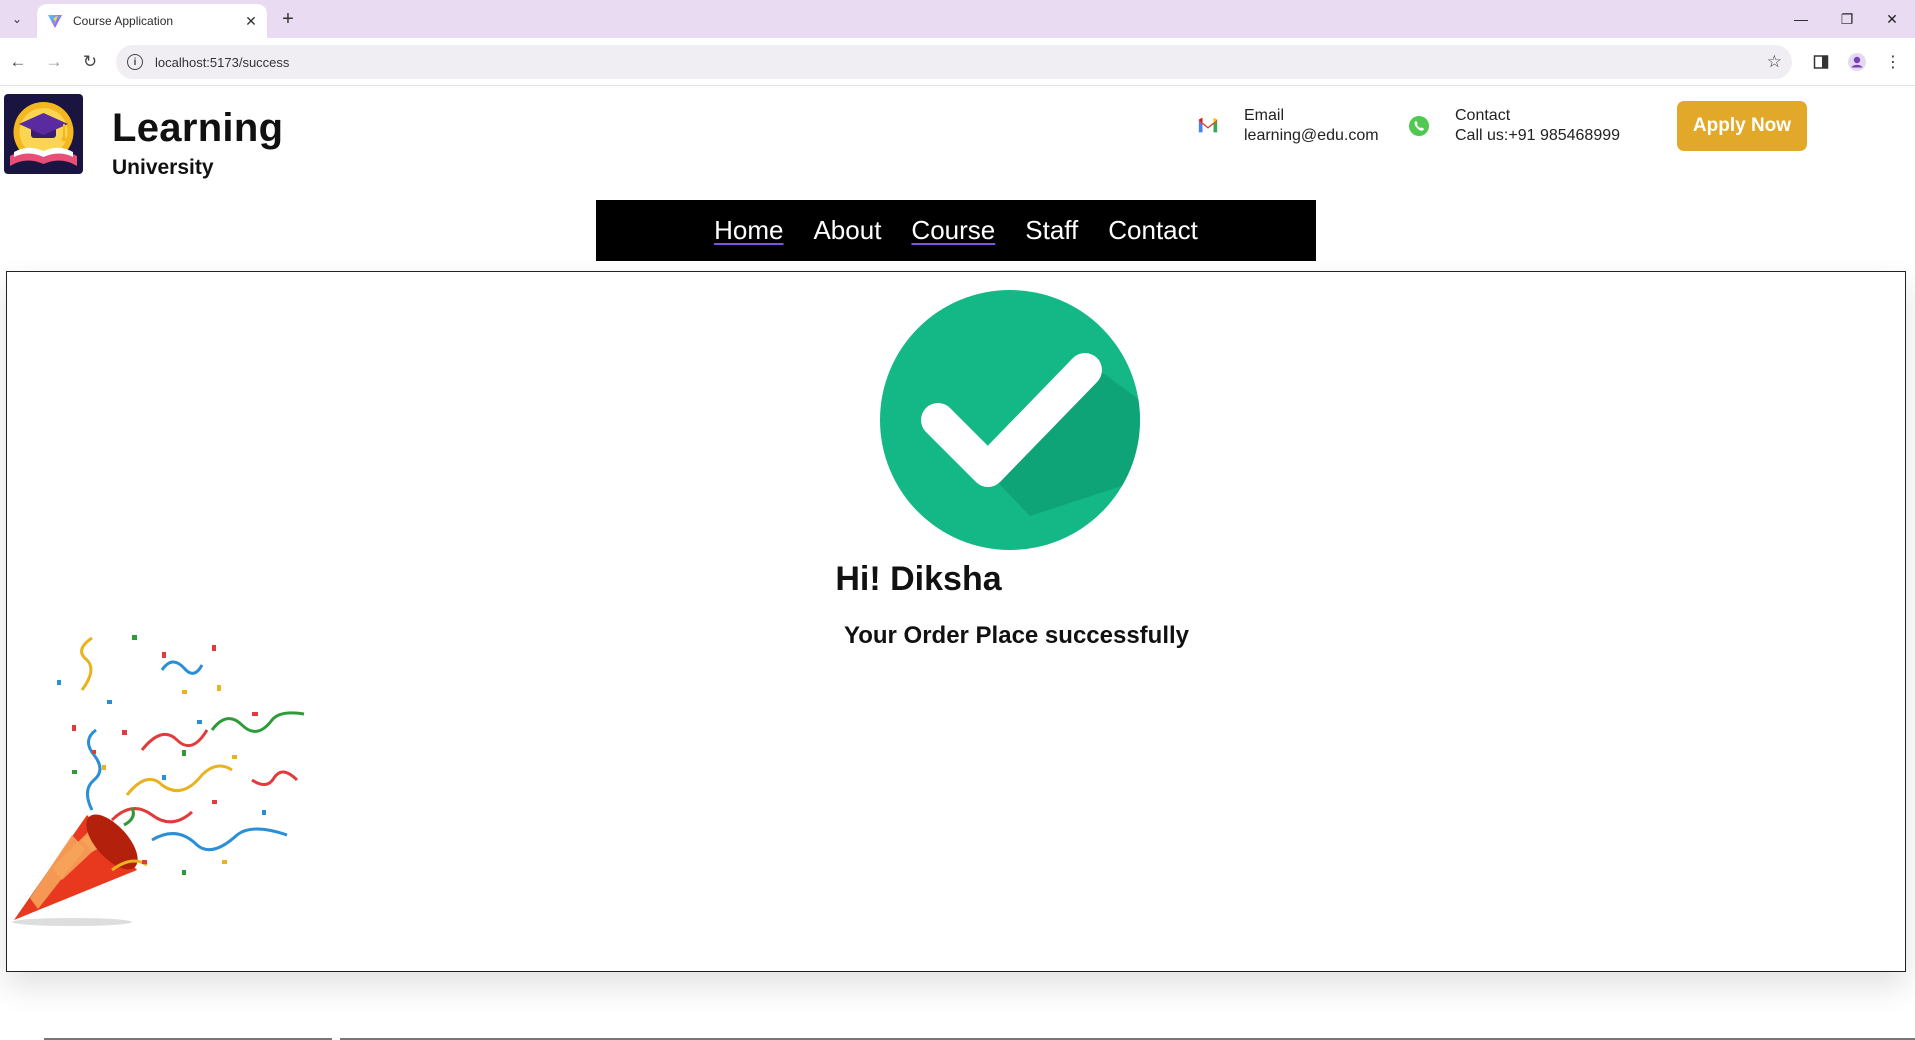 Image resolution: width=1915 pixels, height=1040 pixels. I want to click on contact-label: Contact, so click(1483, 115).